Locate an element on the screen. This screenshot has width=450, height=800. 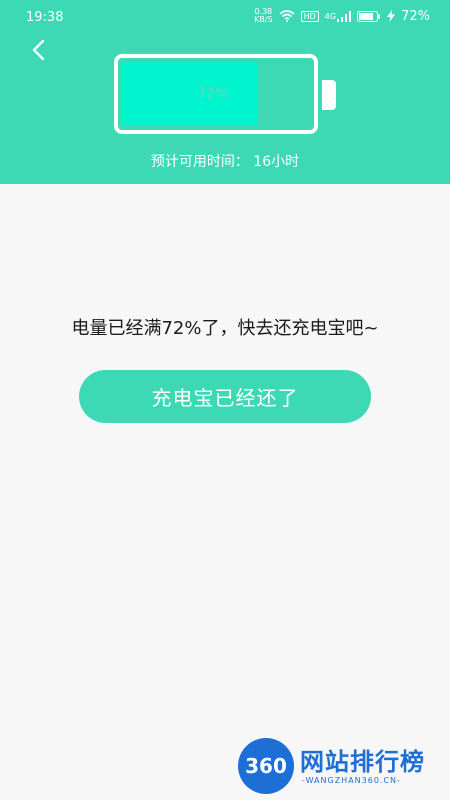
net-speed-unit: KB/S is located at coordinates (263, 19).